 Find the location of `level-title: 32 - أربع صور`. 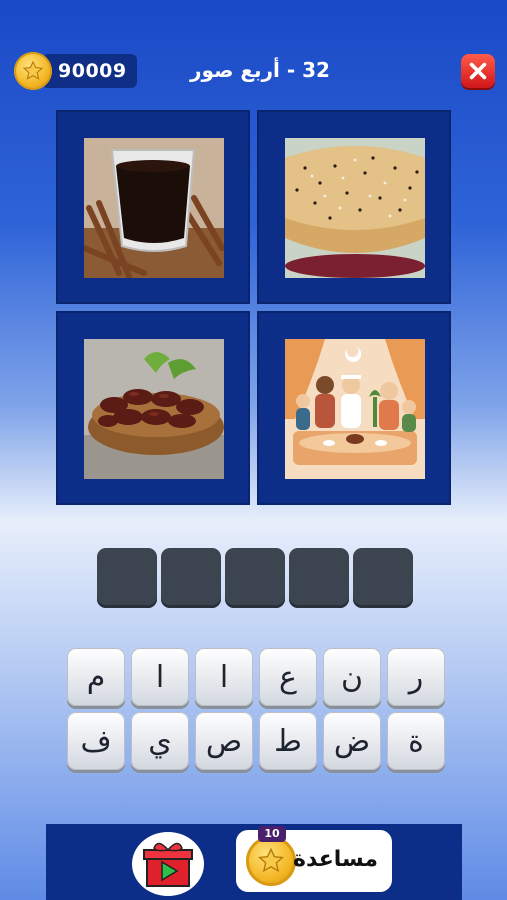

level-title: 32 - أربع صور is located at coordinates (260, 70).